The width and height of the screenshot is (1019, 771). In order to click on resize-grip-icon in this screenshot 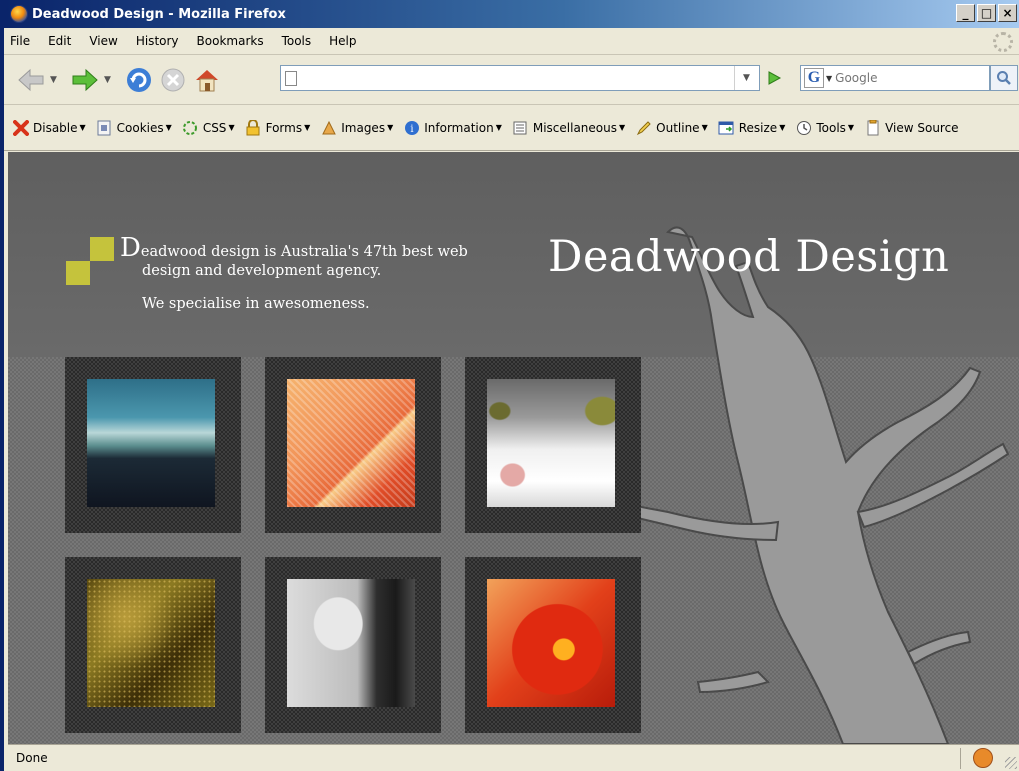, I will do `click(1011, 763)`.